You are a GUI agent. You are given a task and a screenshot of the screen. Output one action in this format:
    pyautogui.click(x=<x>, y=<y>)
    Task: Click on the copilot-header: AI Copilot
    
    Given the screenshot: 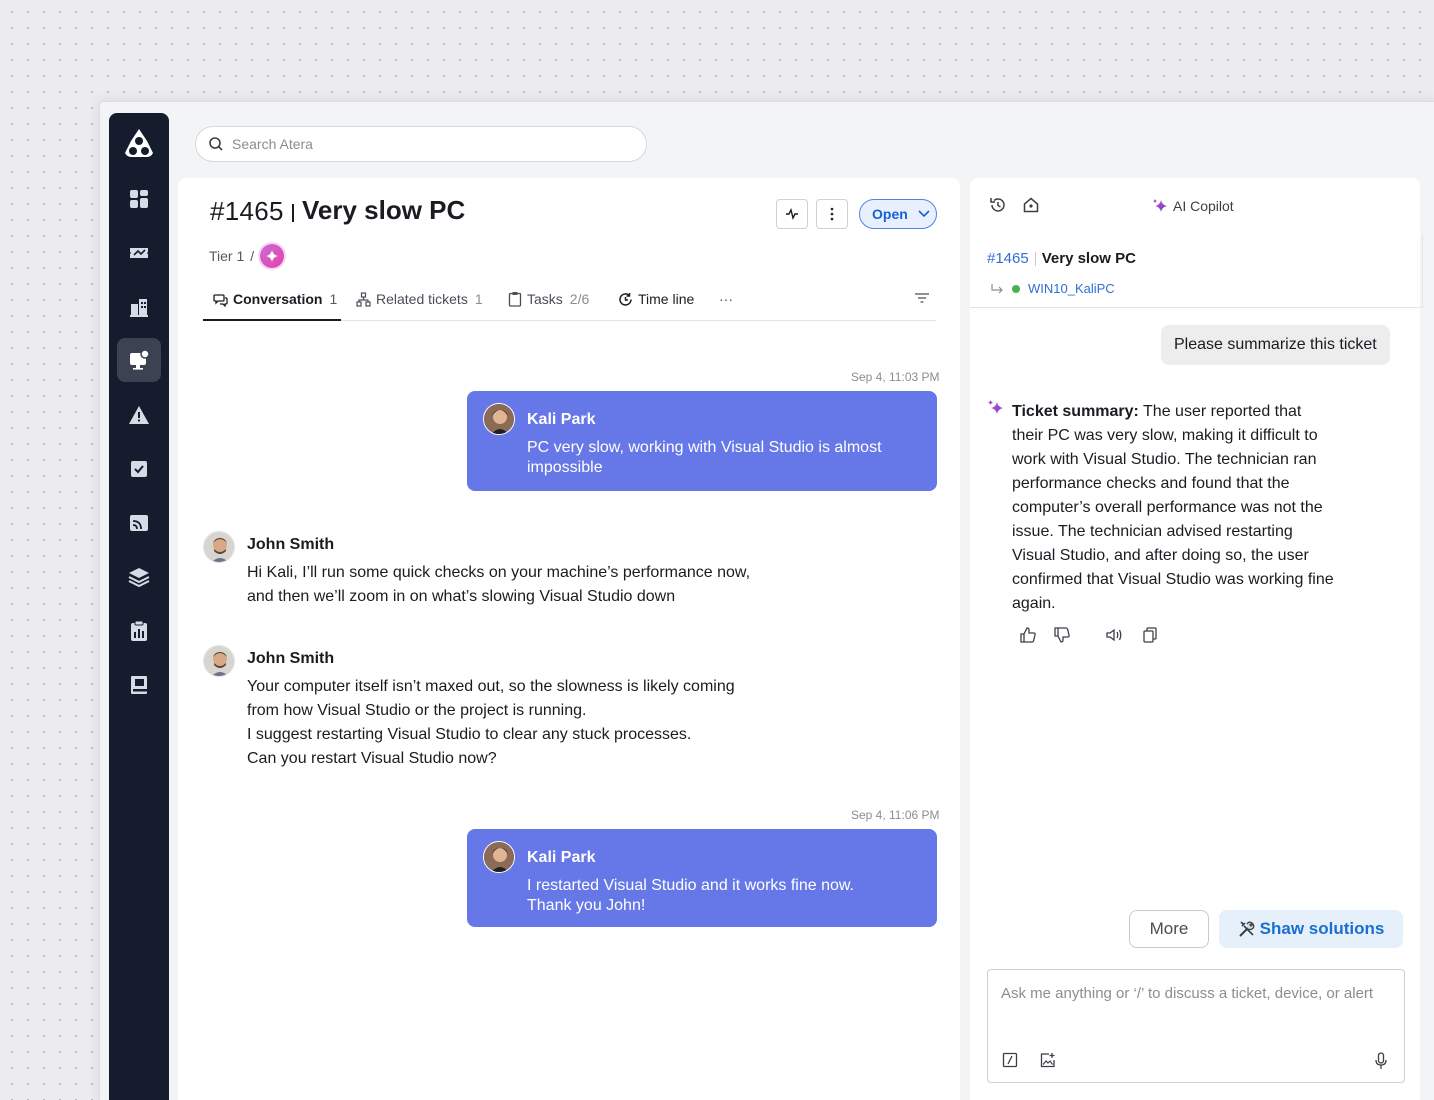 What is the action you would take?
    pyautogui.click(x=1195, y=206)
    